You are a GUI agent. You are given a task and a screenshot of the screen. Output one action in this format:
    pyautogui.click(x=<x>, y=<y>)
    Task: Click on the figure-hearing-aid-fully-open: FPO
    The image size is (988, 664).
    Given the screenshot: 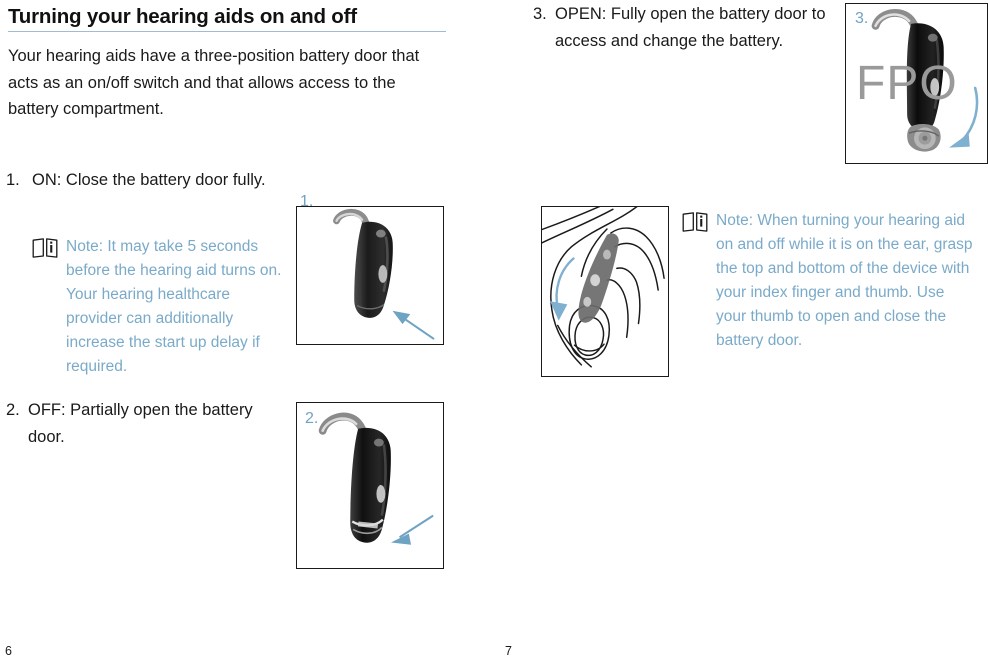 What is the action you would take?
    pyautogui.click(x=916, y=83)
    